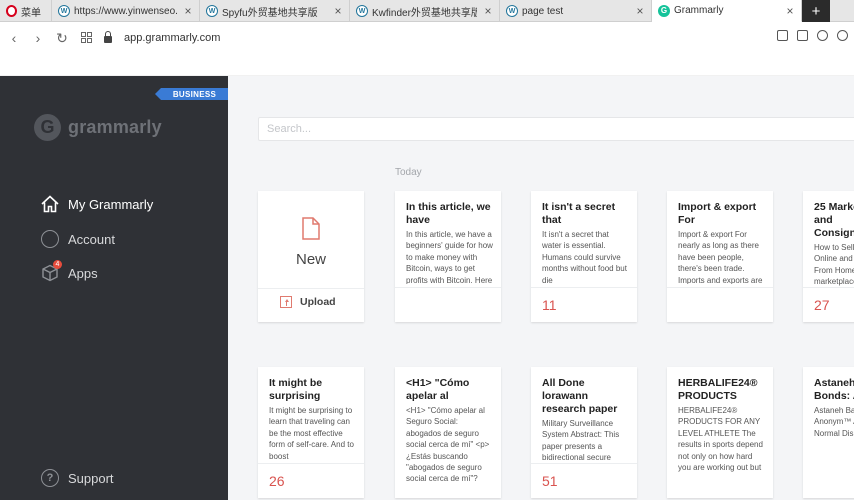 The width and height of the screenshot is (854, 500). Describe the element at coordinates (580, 396) in the screenshot. I see `document-title: All Done lorawann research paper` at that location.